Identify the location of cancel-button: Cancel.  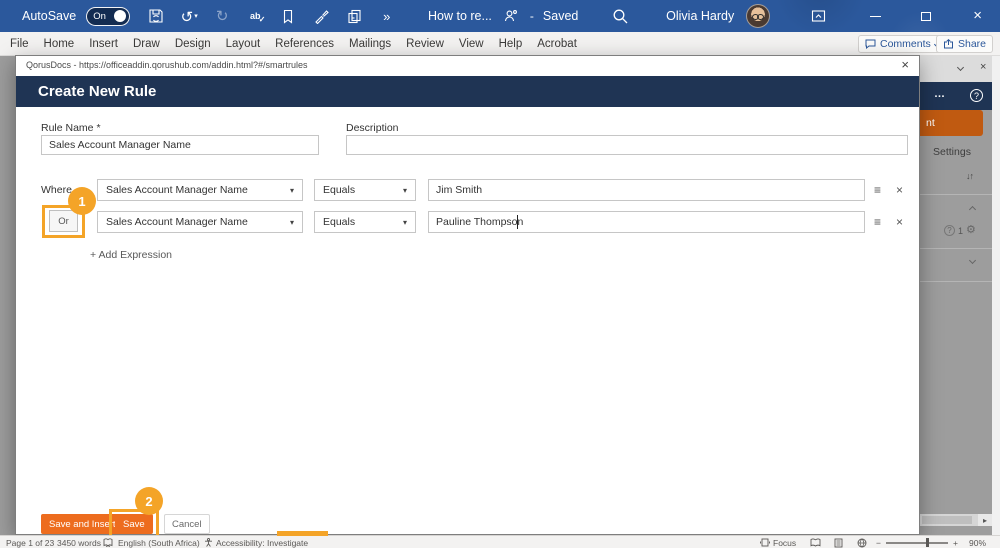
(187, 524).